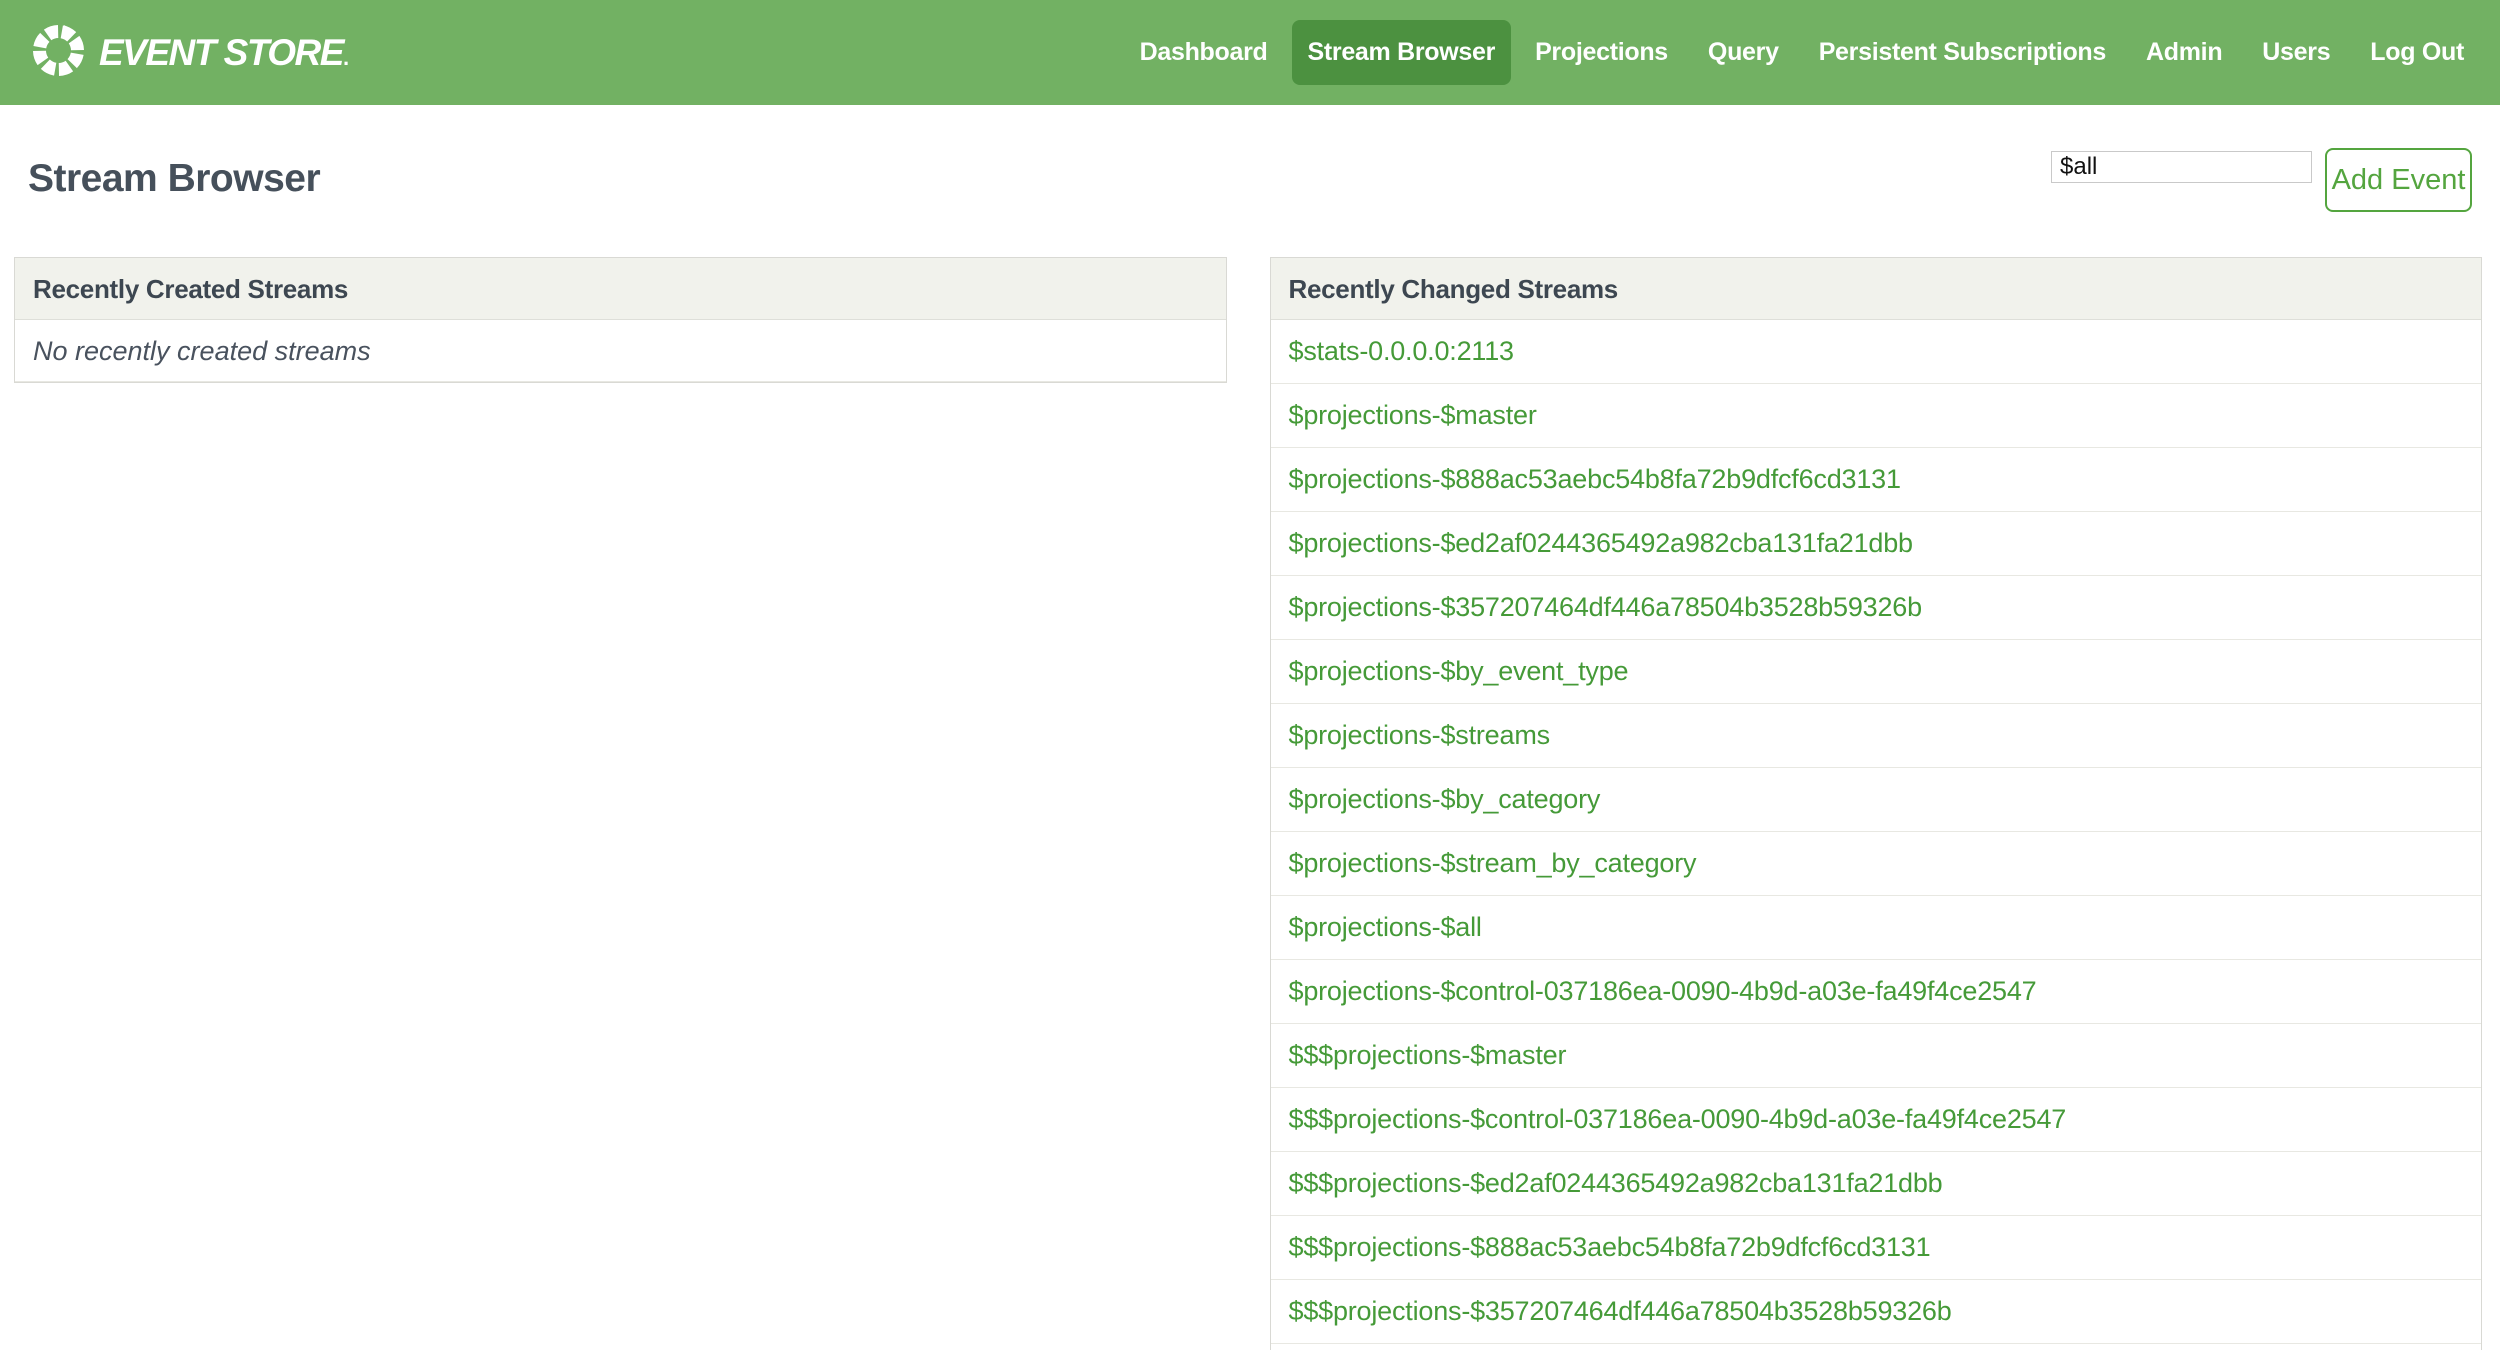  Describe the element at coordinates (1875, 672) in the screenshot. I see `stream-row: $projections-$by_event_type` at that location.